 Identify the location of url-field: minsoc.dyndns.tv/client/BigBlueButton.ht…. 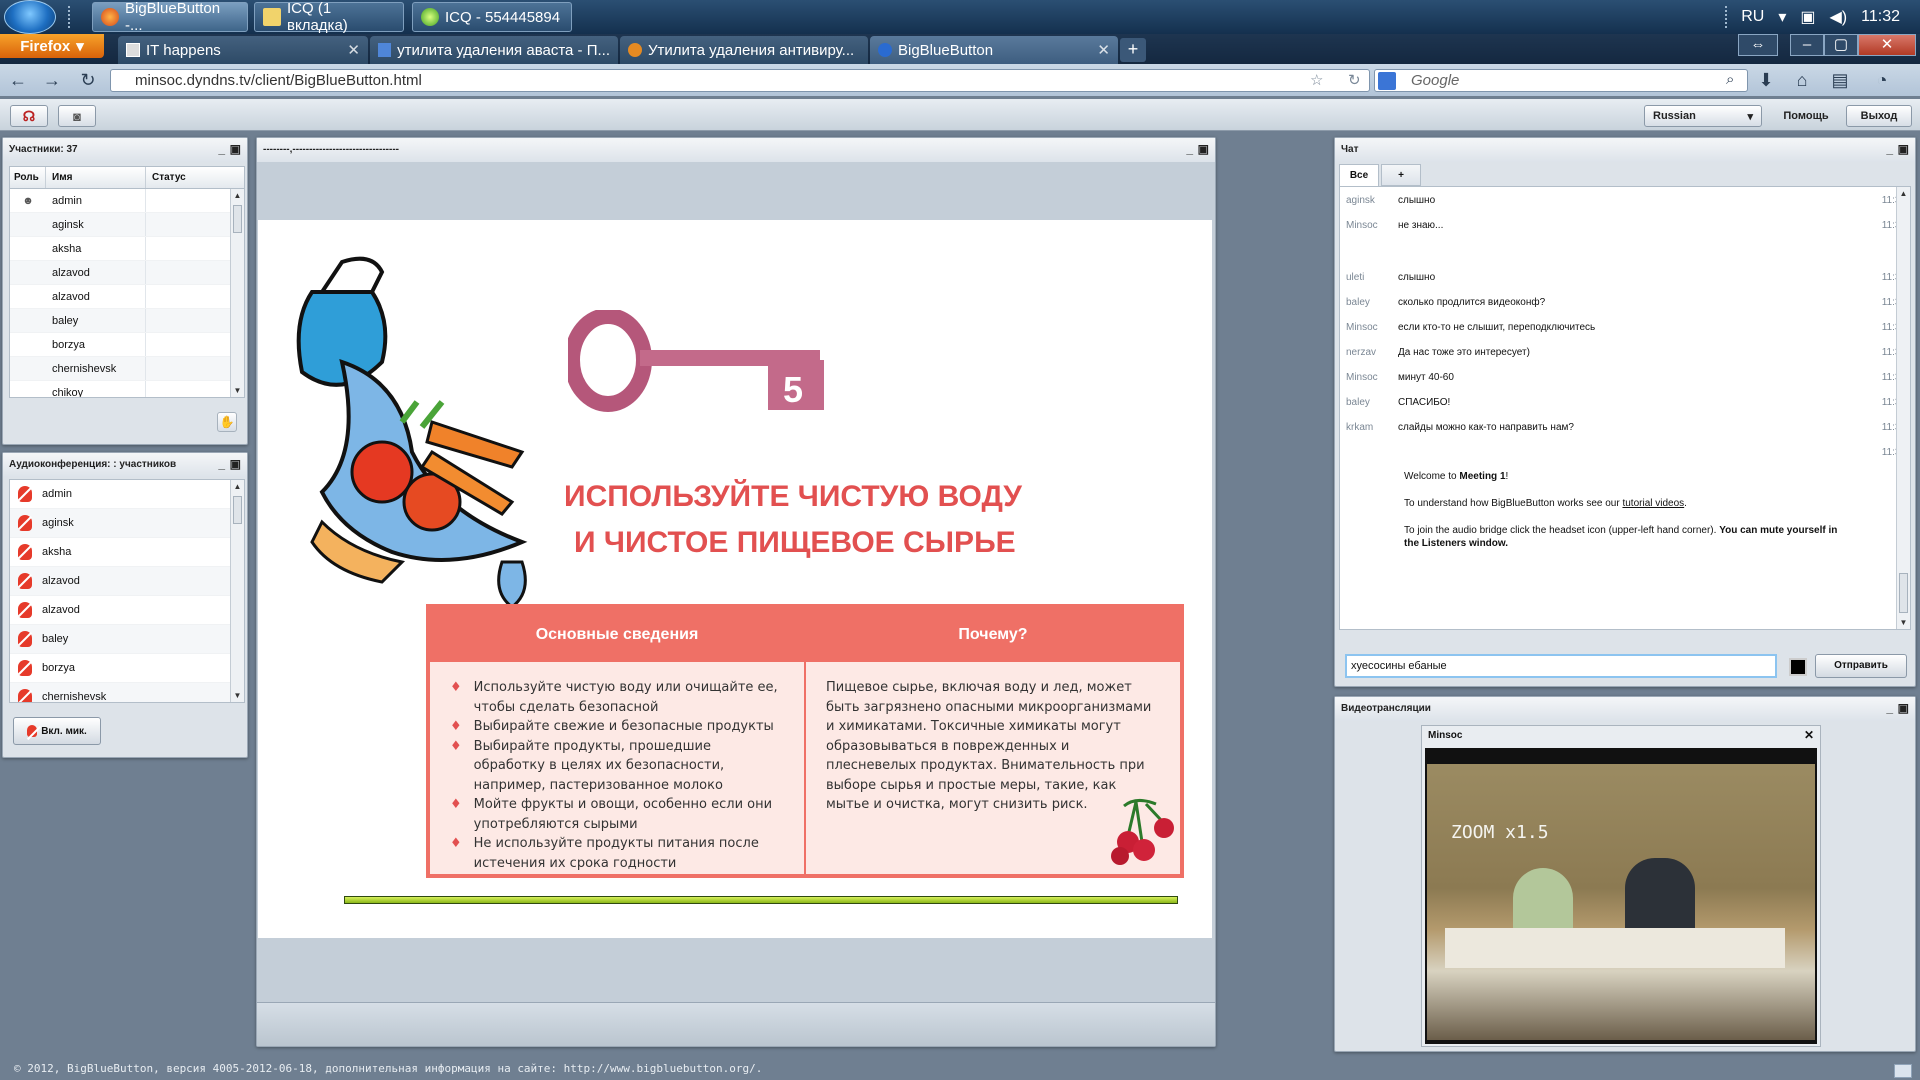
(740, 80).